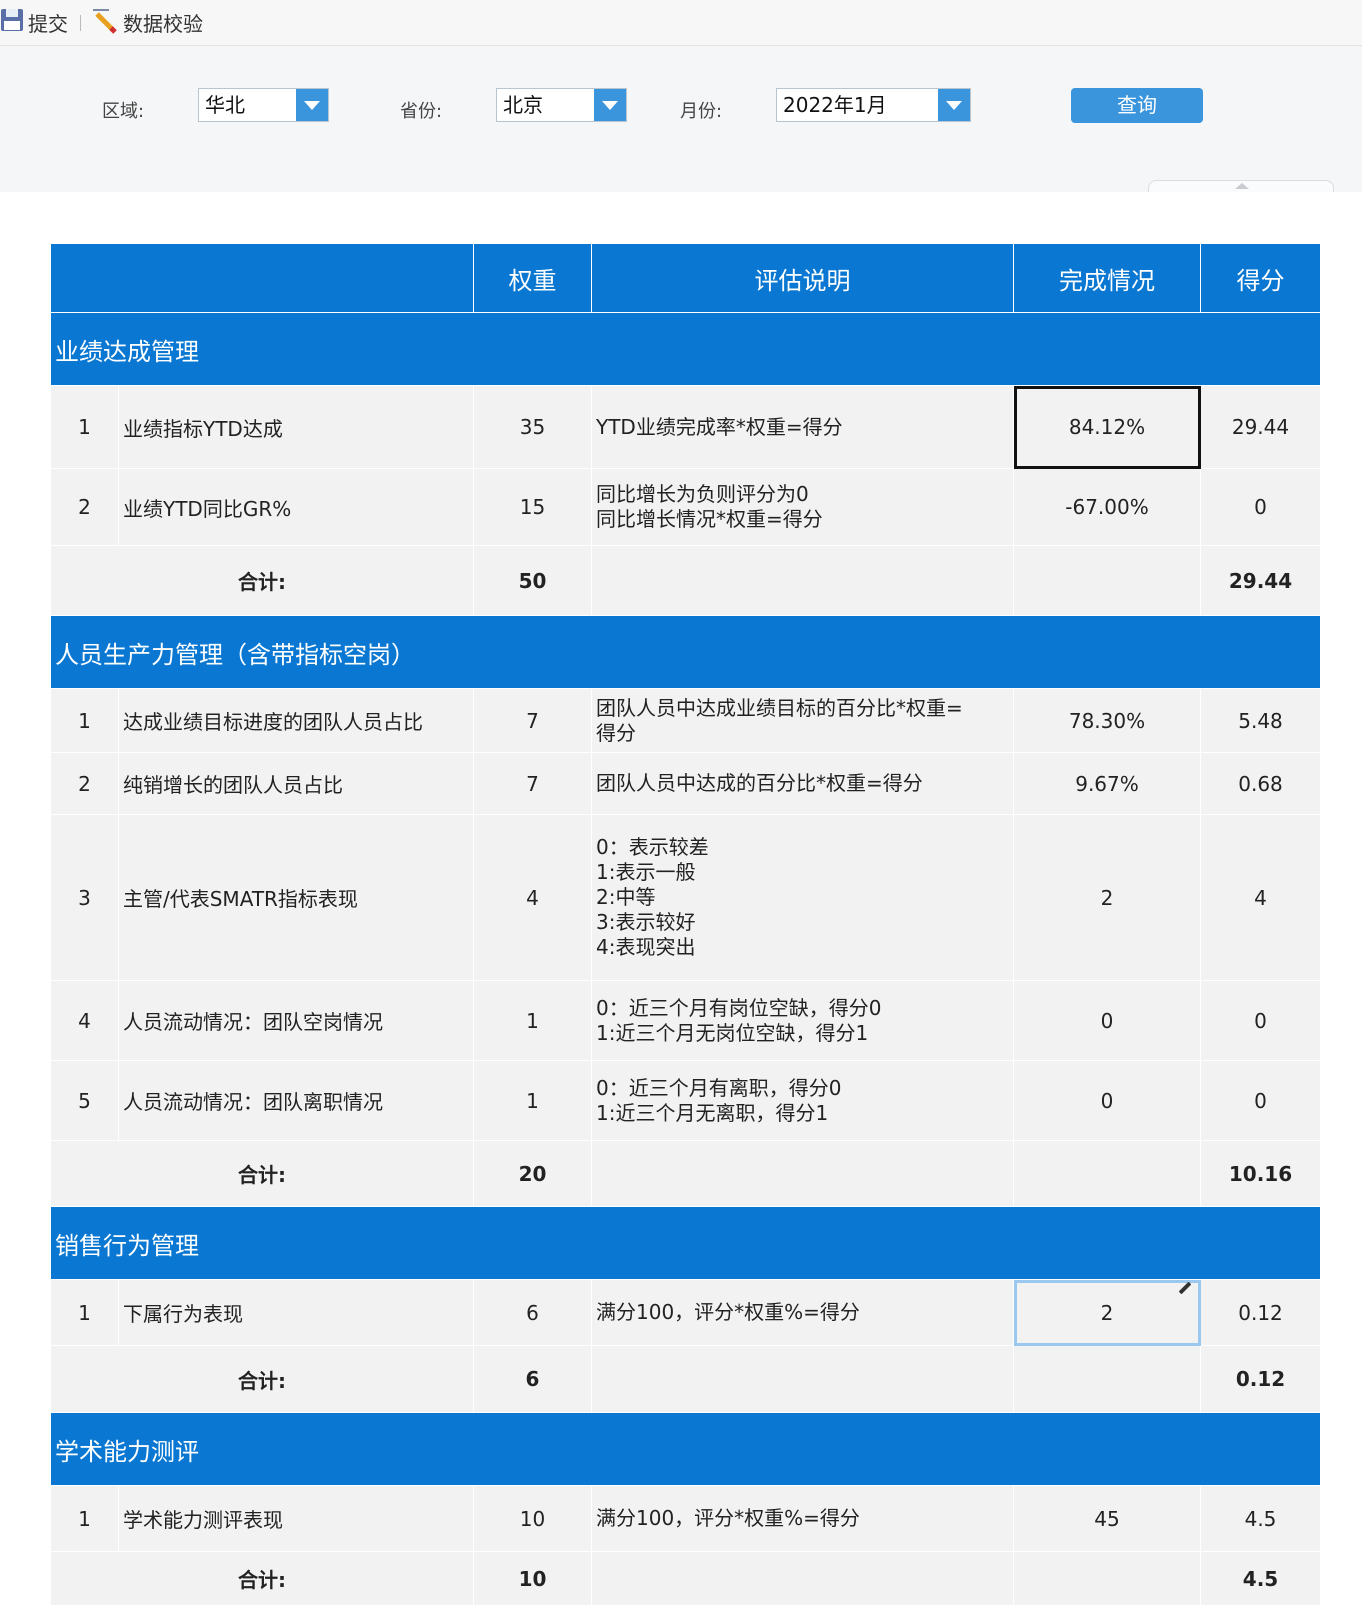  What do you see at coordinates (296, 1020) in the screenshot?
I see `indicator-name: 人员流动情况：团队空岗情况` at bounding box center [296, 1020].